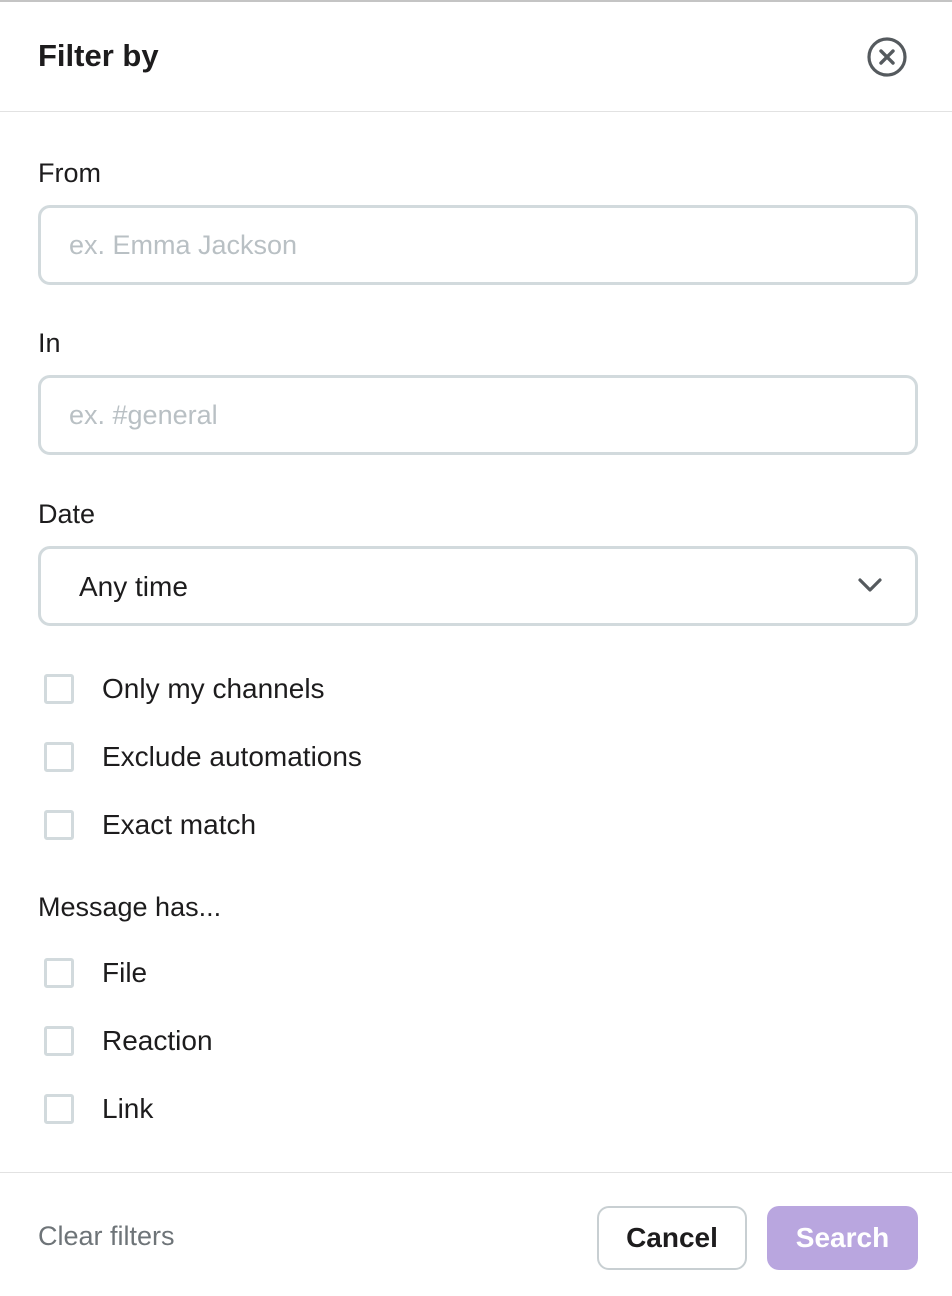 The image size is (952, 1296). What do you see at coordinates (59, 1041) in the screenshot?
I see `reaction-checkbox` at bounding box center [59, 1041].